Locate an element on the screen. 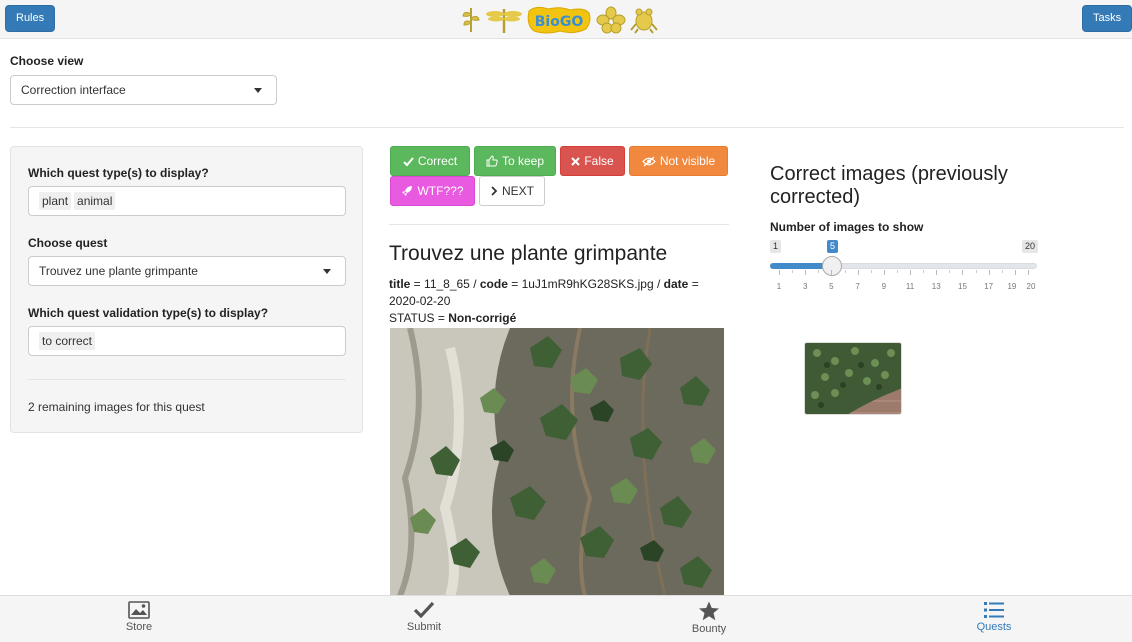  next-button-label: NEXT is located at coordinates (517, 191).